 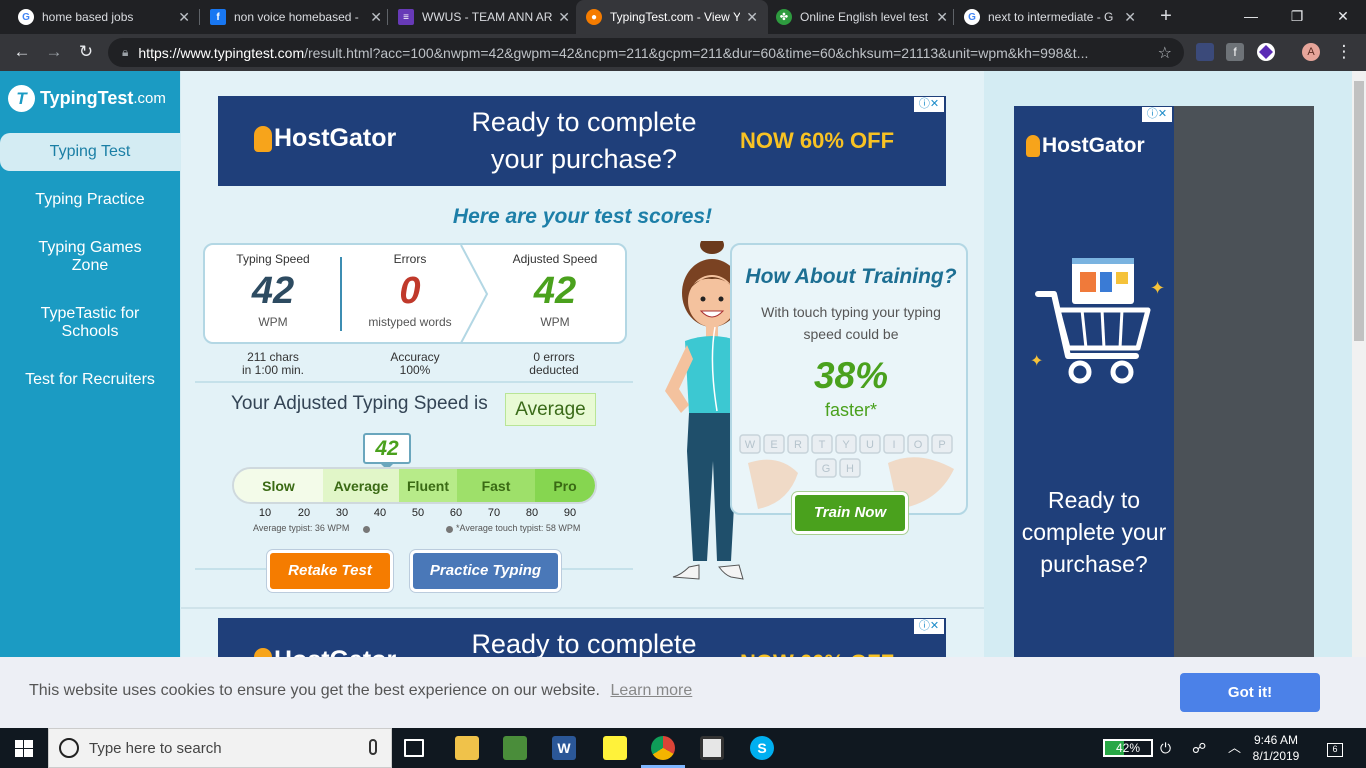 I want to click on system-clock: 9:46 AM 8/1/2019, so click(x=1276, y=748).